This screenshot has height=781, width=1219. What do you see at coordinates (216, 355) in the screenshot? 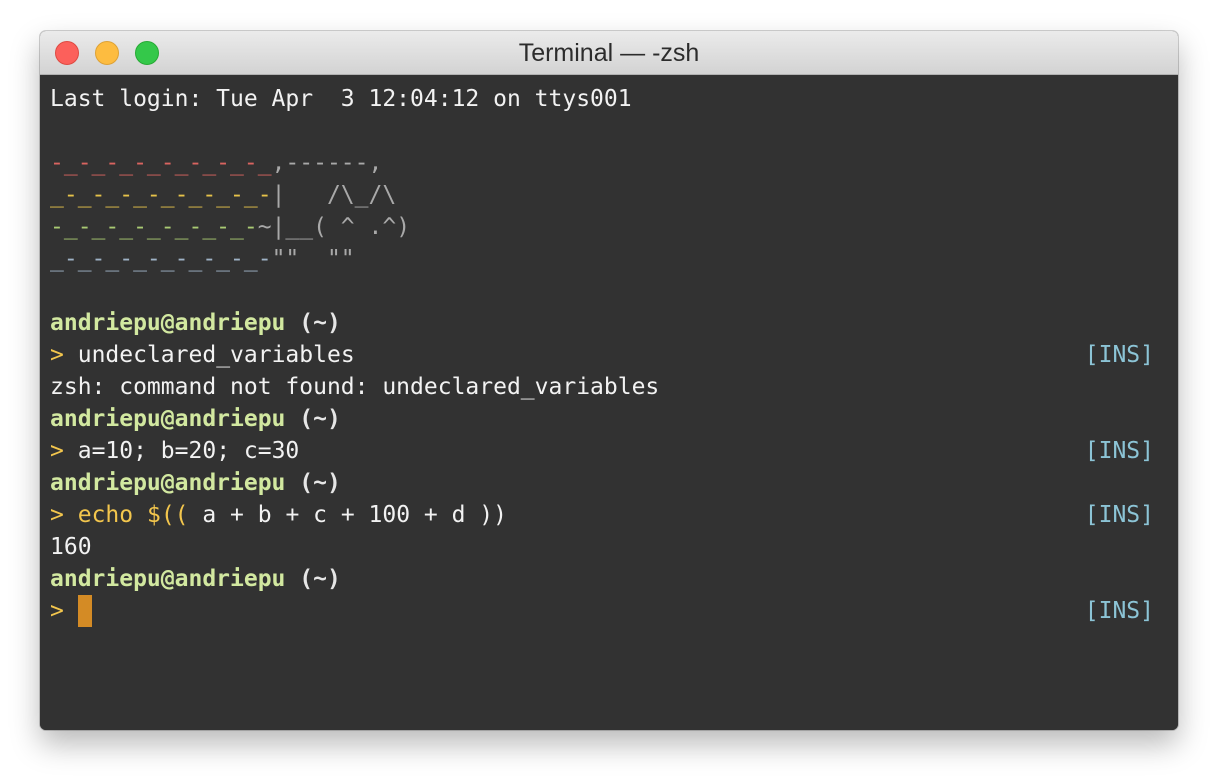
I see `command-text: undeclared_variables` at bounding box center [216, 355].